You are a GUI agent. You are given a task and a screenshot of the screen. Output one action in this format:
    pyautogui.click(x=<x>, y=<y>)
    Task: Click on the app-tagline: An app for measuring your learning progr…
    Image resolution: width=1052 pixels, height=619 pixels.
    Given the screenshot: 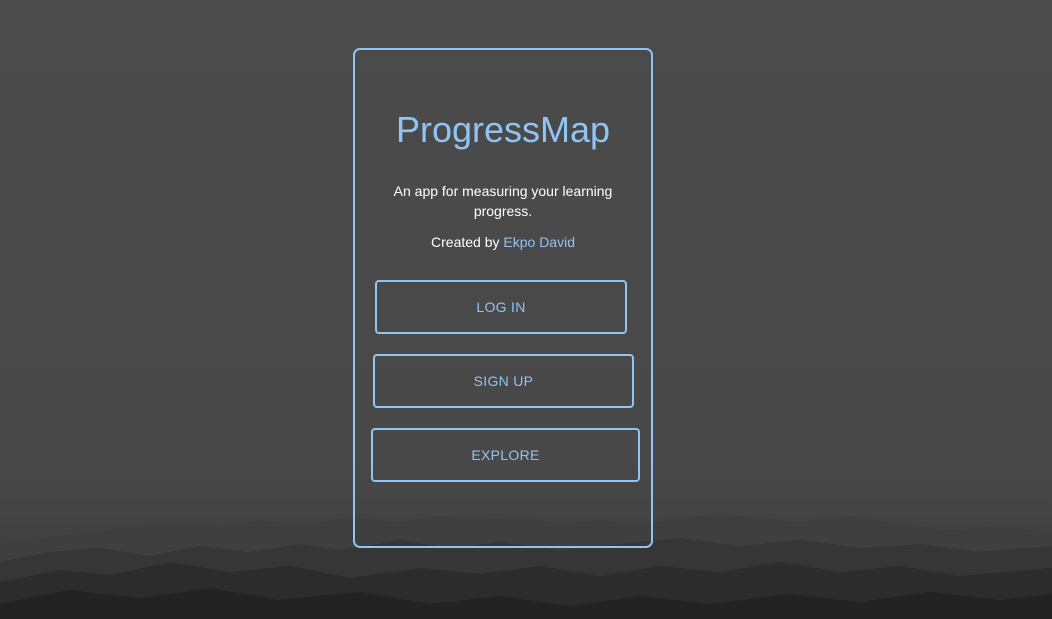 What is the action you would take?
    pyautogui.click(x=503, y=201)
    